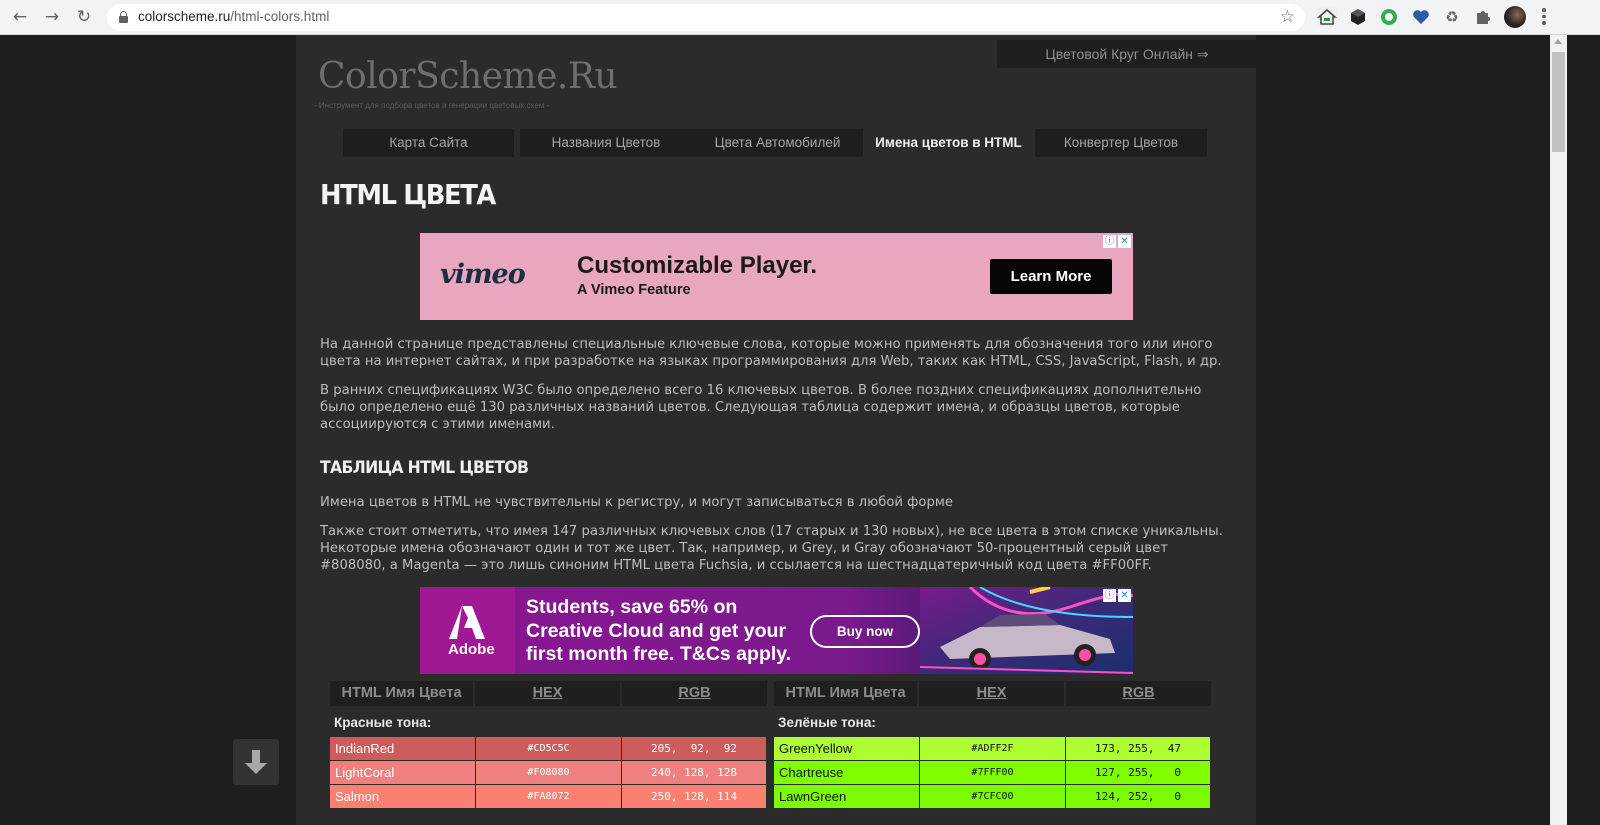  What do you see at coordinates (403, 796) in the screenshot?
I see `color-name: Salmon` at bounding box center [403, 796].